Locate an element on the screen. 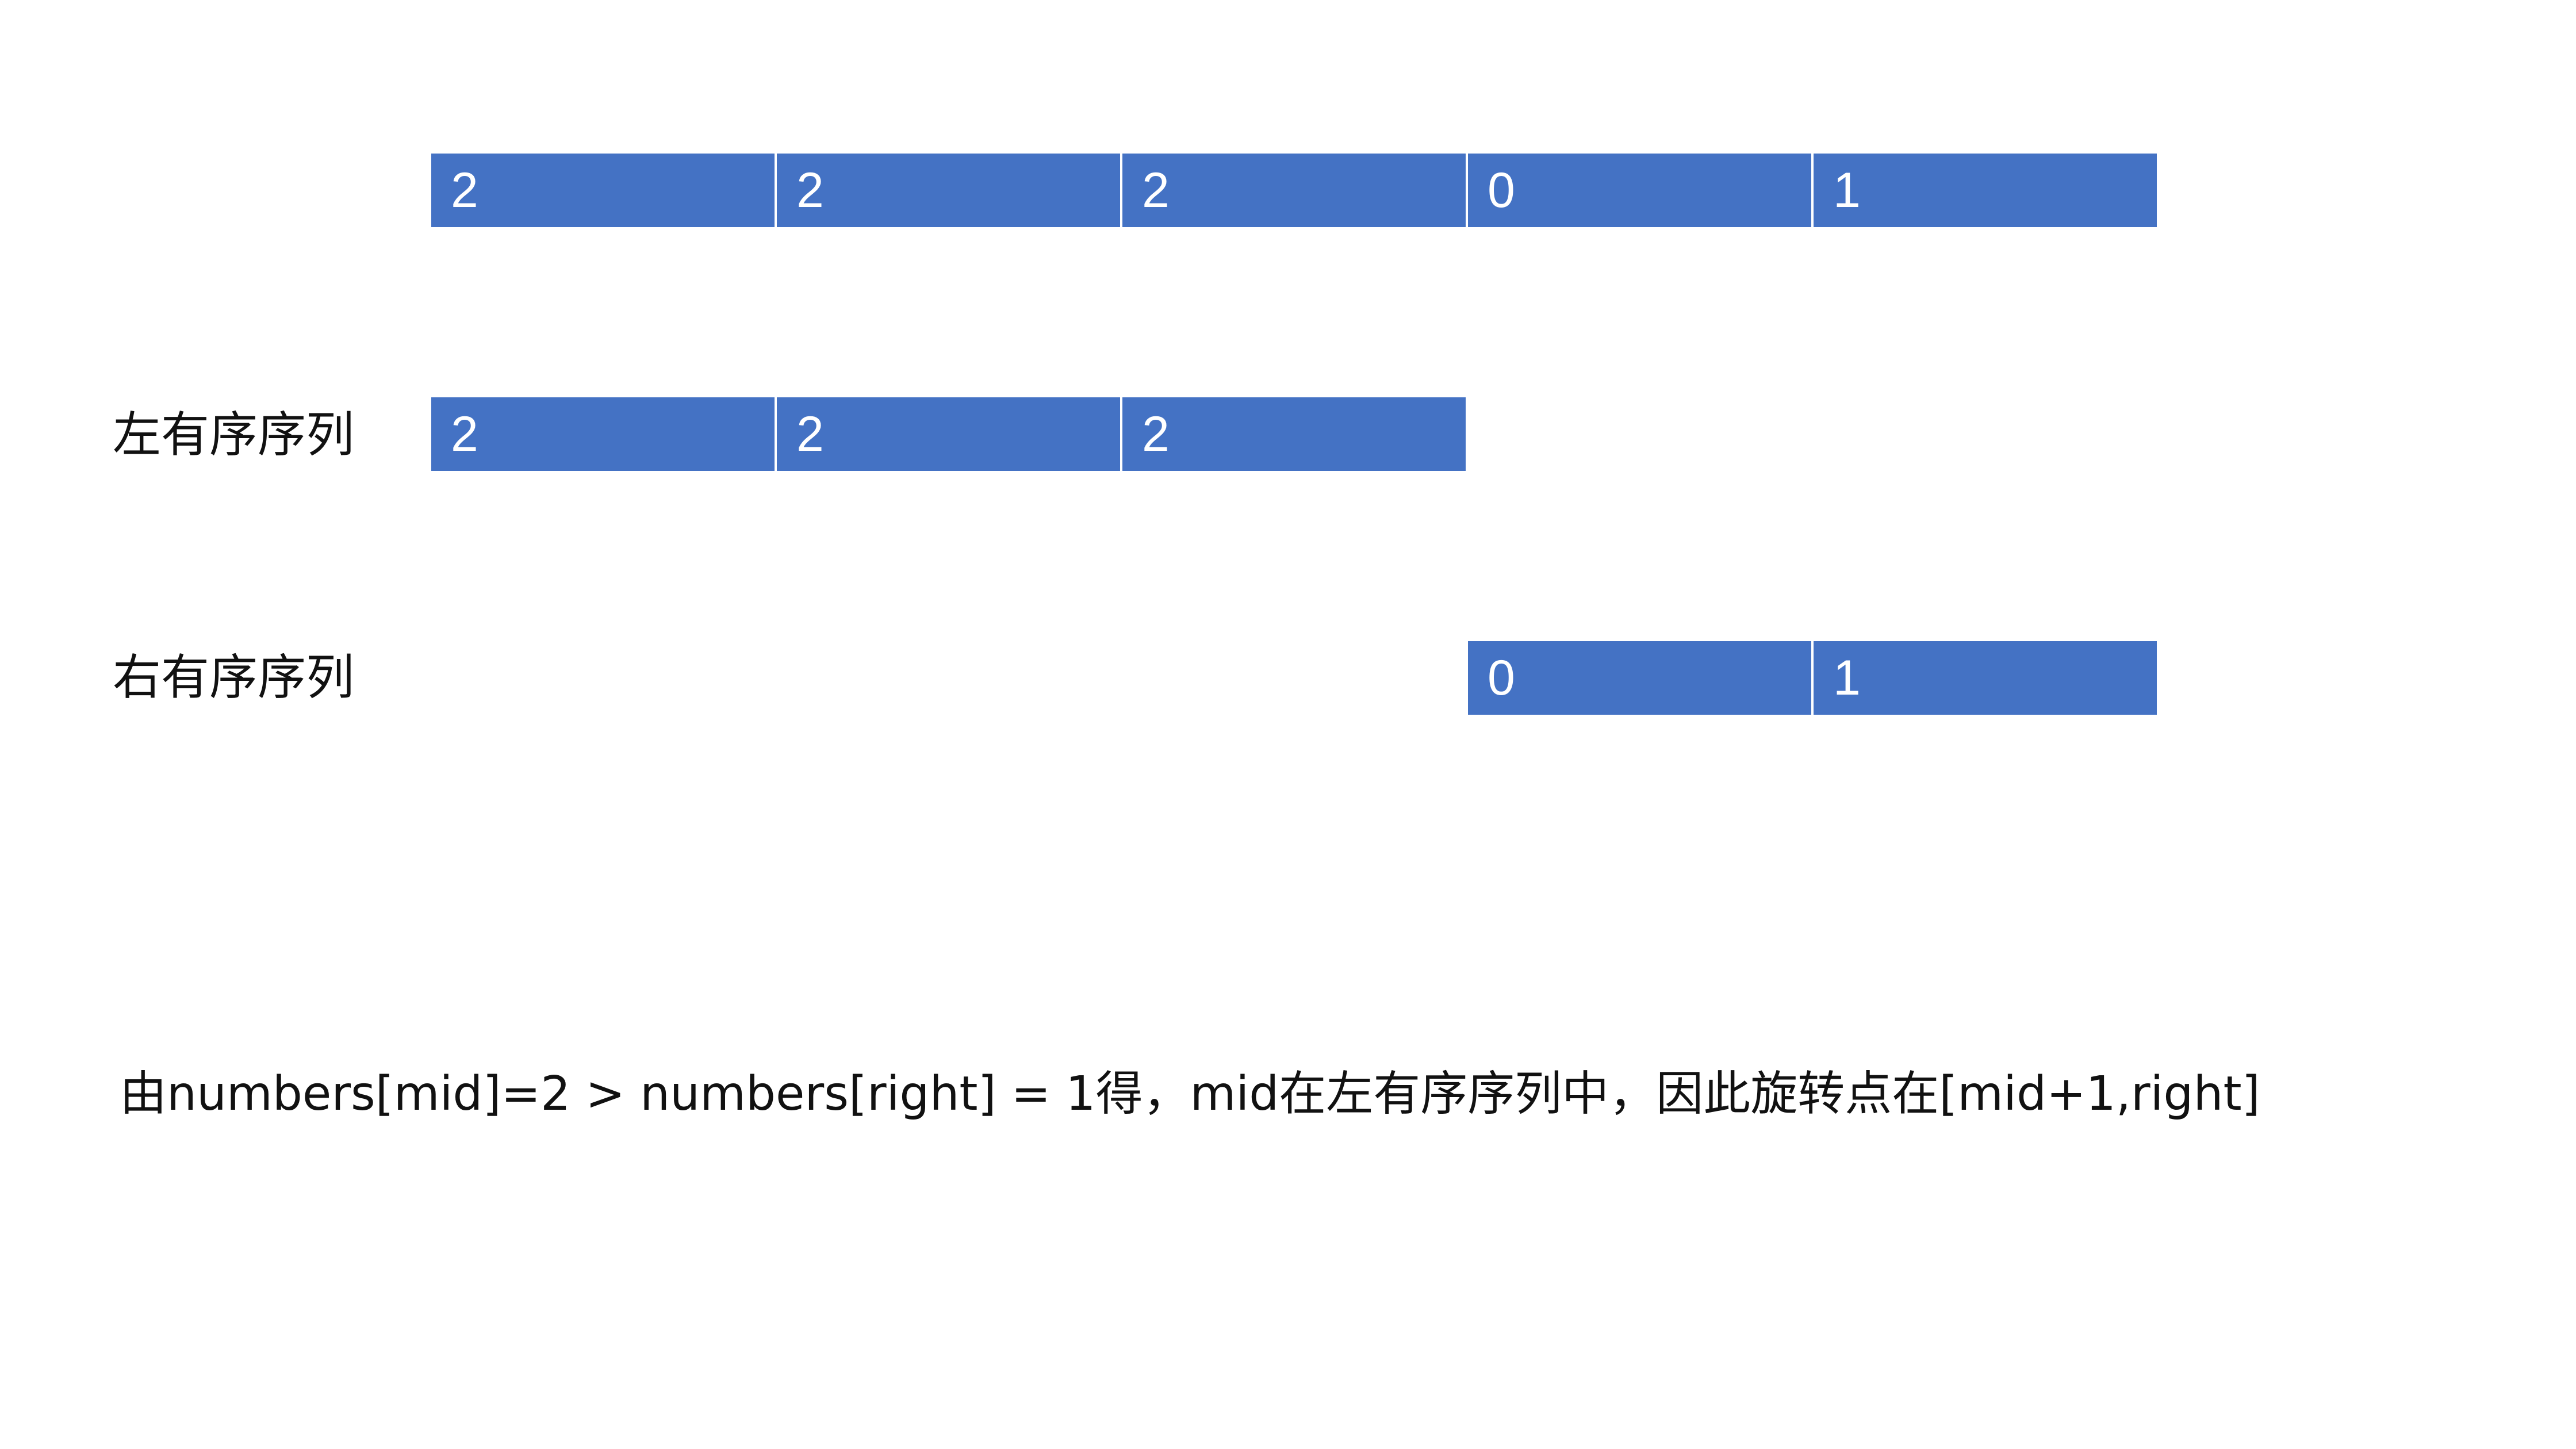 Image resolution: width=2576 pixels, height=1449 pixels. right-sorted-cell: 0 is located at coordinates (1639, 678).